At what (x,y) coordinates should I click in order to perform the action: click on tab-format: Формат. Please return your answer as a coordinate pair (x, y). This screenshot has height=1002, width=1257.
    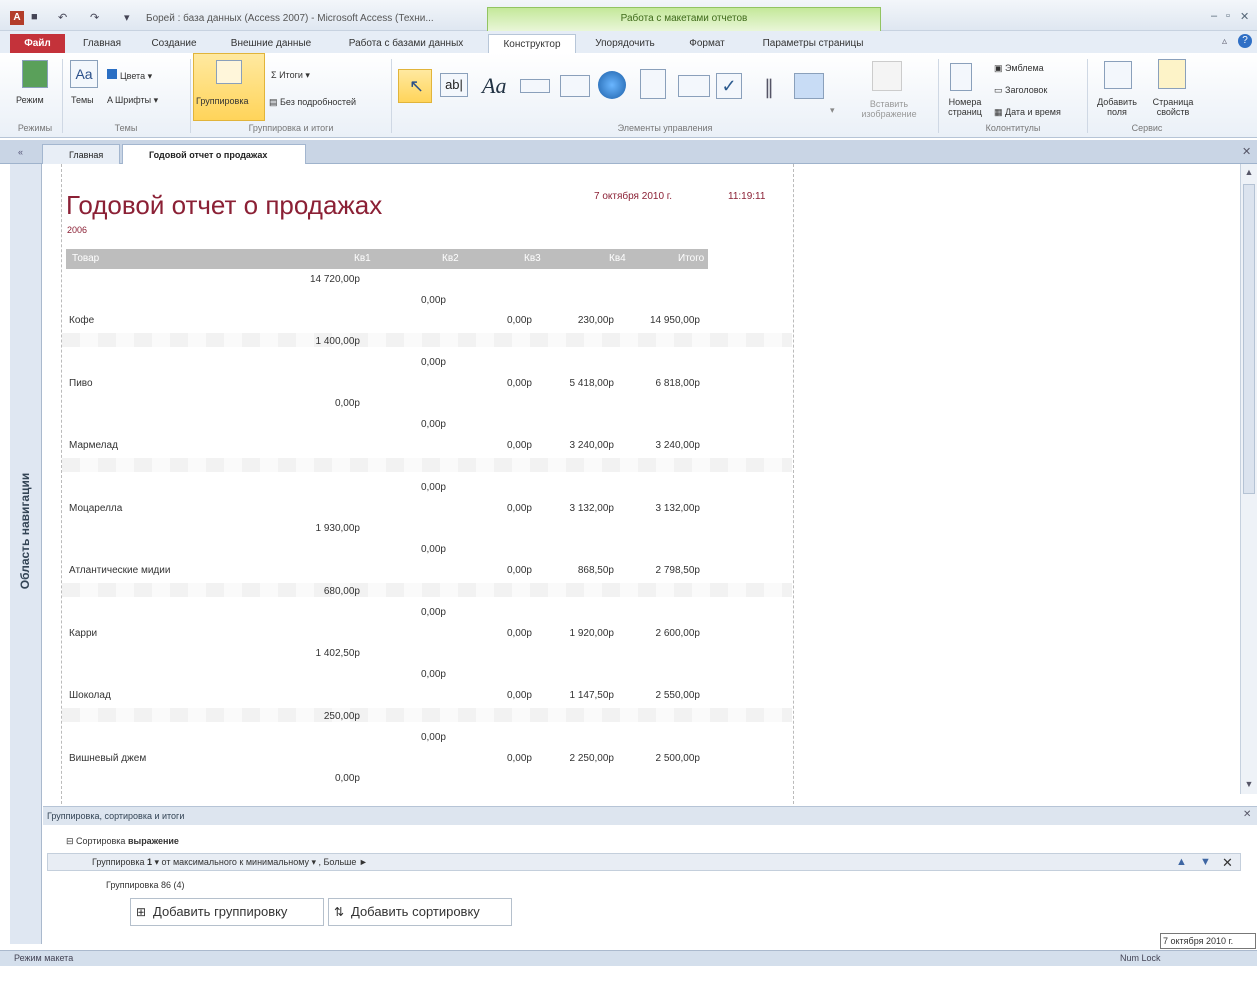
    Looking at the image, I should click on (707, 43).